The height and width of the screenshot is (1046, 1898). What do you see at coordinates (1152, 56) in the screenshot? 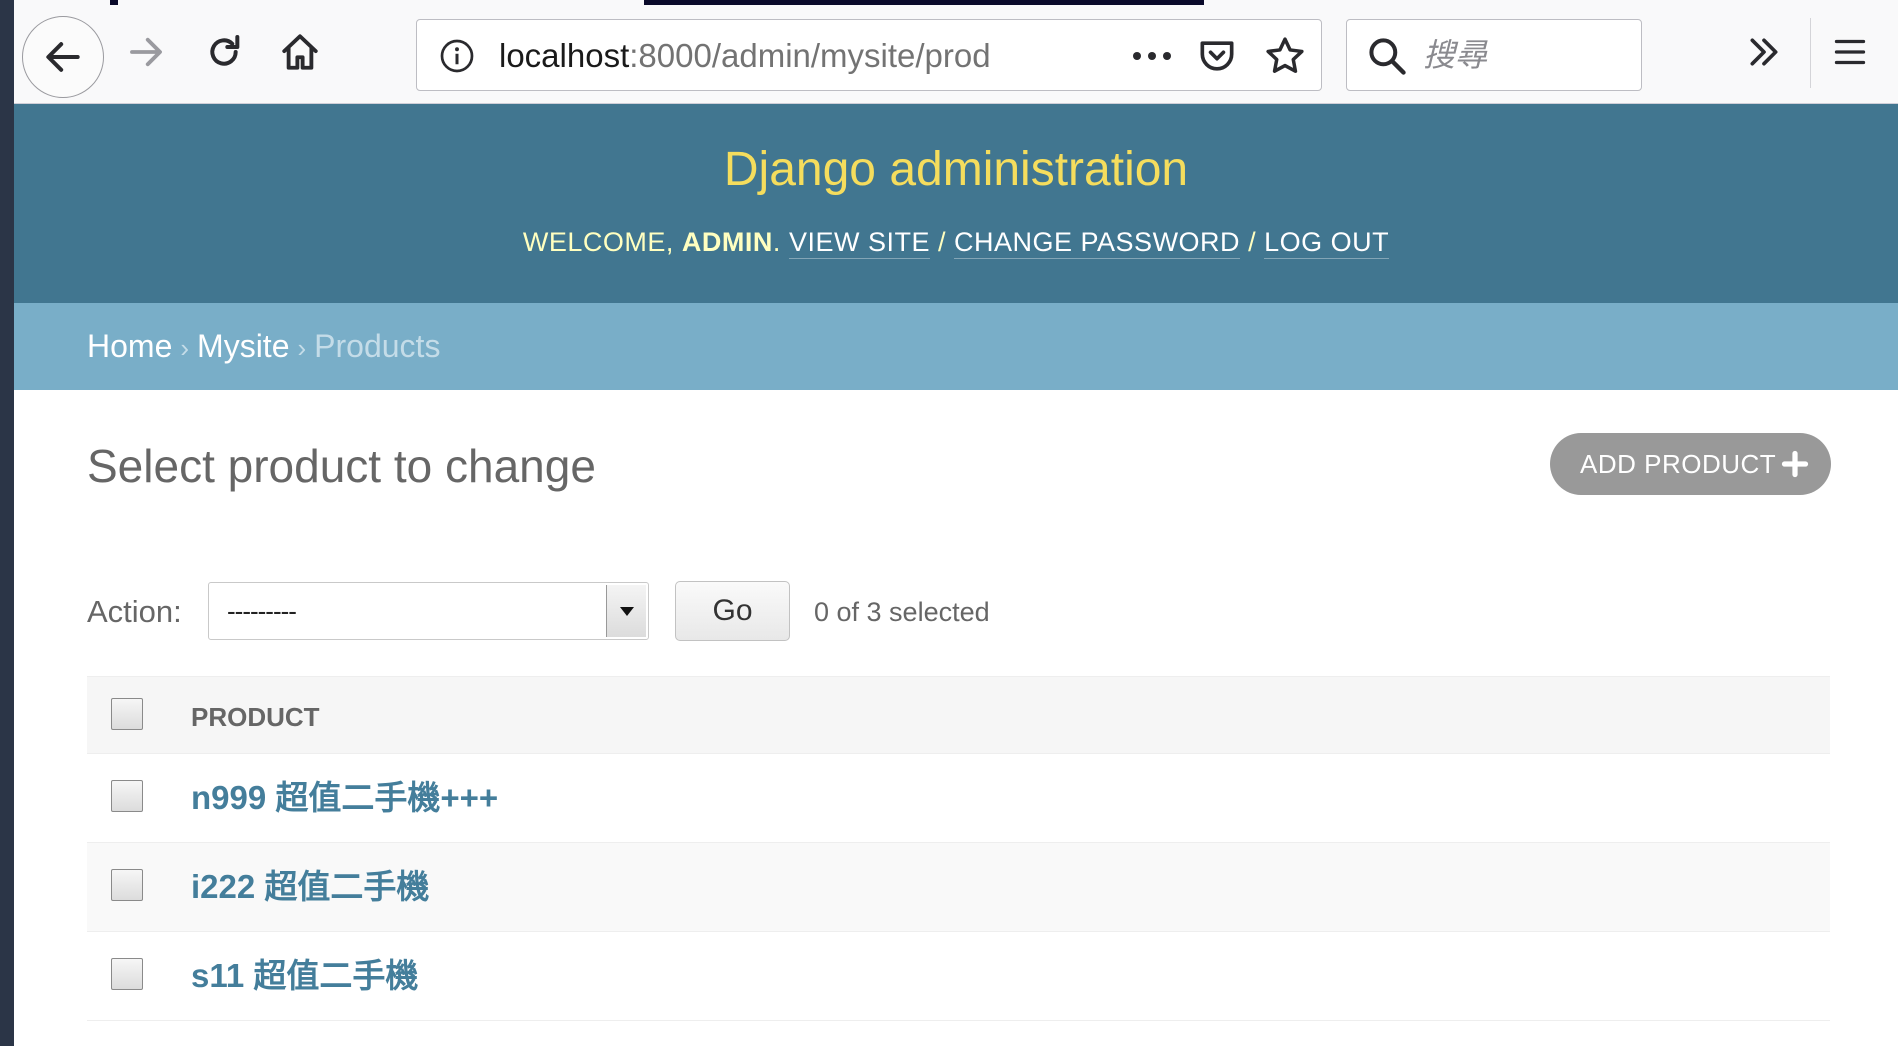
I see `page-actions-icon` at bounding box center [1152, 56].